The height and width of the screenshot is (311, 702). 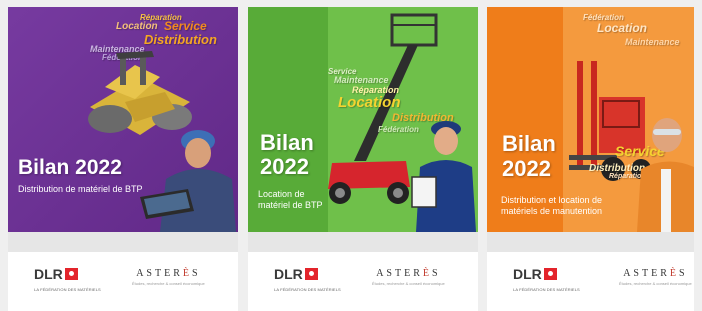 What do you see at coordinates (188, 181) in the screenshot?
I see `worker-with-laptop-illustration` at bounding box center [188, 181].